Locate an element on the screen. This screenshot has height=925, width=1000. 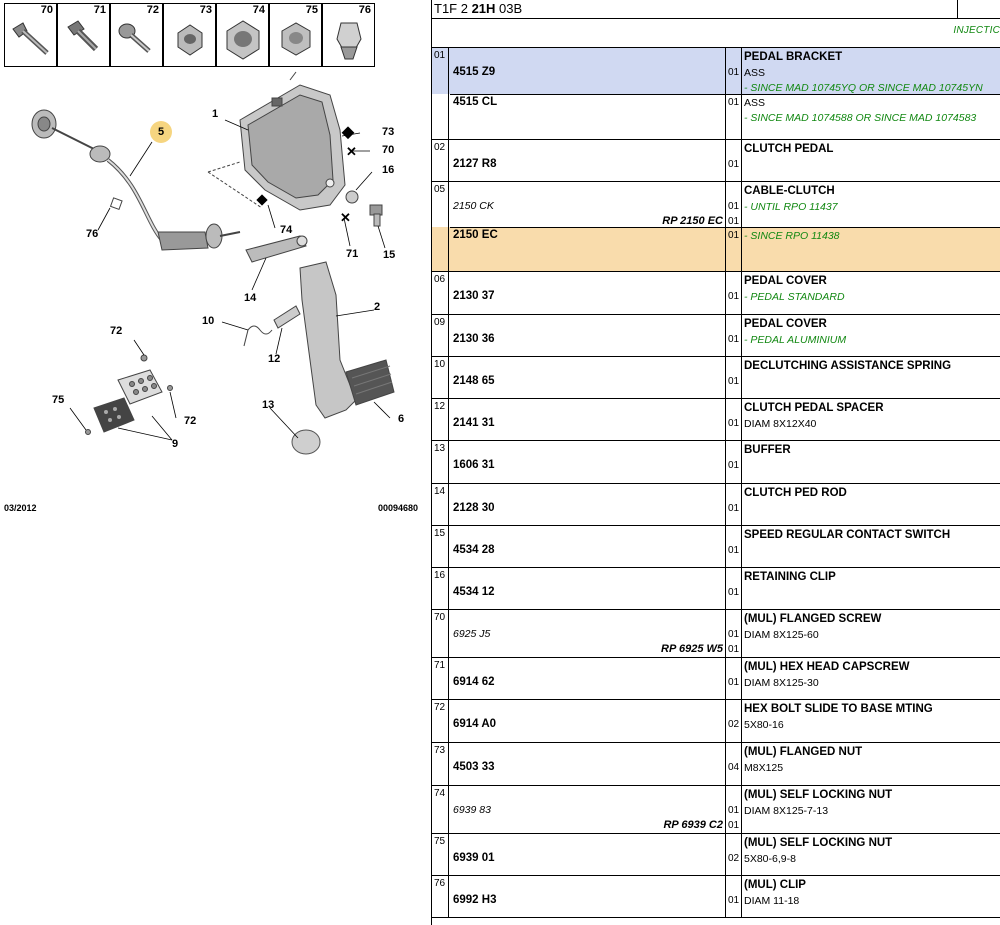
part-description: CABLE-CLUTCH is located at coordinates (789, 191).